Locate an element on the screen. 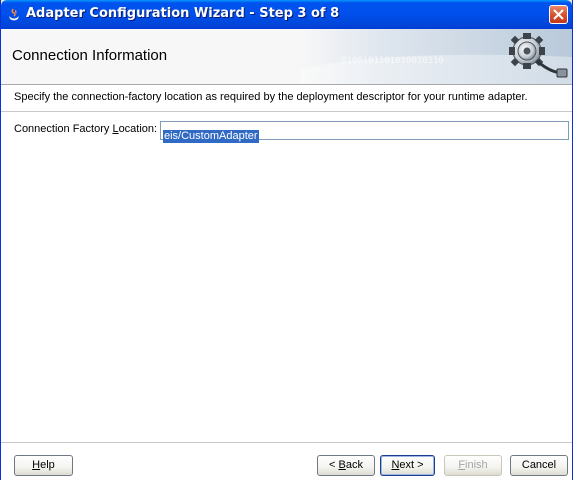 This screenshot has height=480, width=573. finish-button: Finish is located at coordinates (473, 465).